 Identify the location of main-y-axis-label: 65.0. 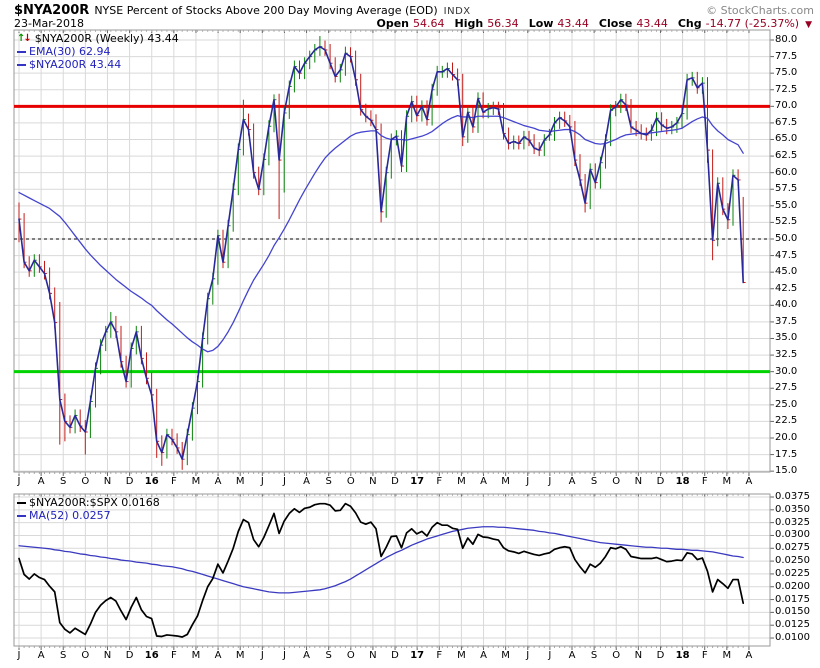
(786, 139).